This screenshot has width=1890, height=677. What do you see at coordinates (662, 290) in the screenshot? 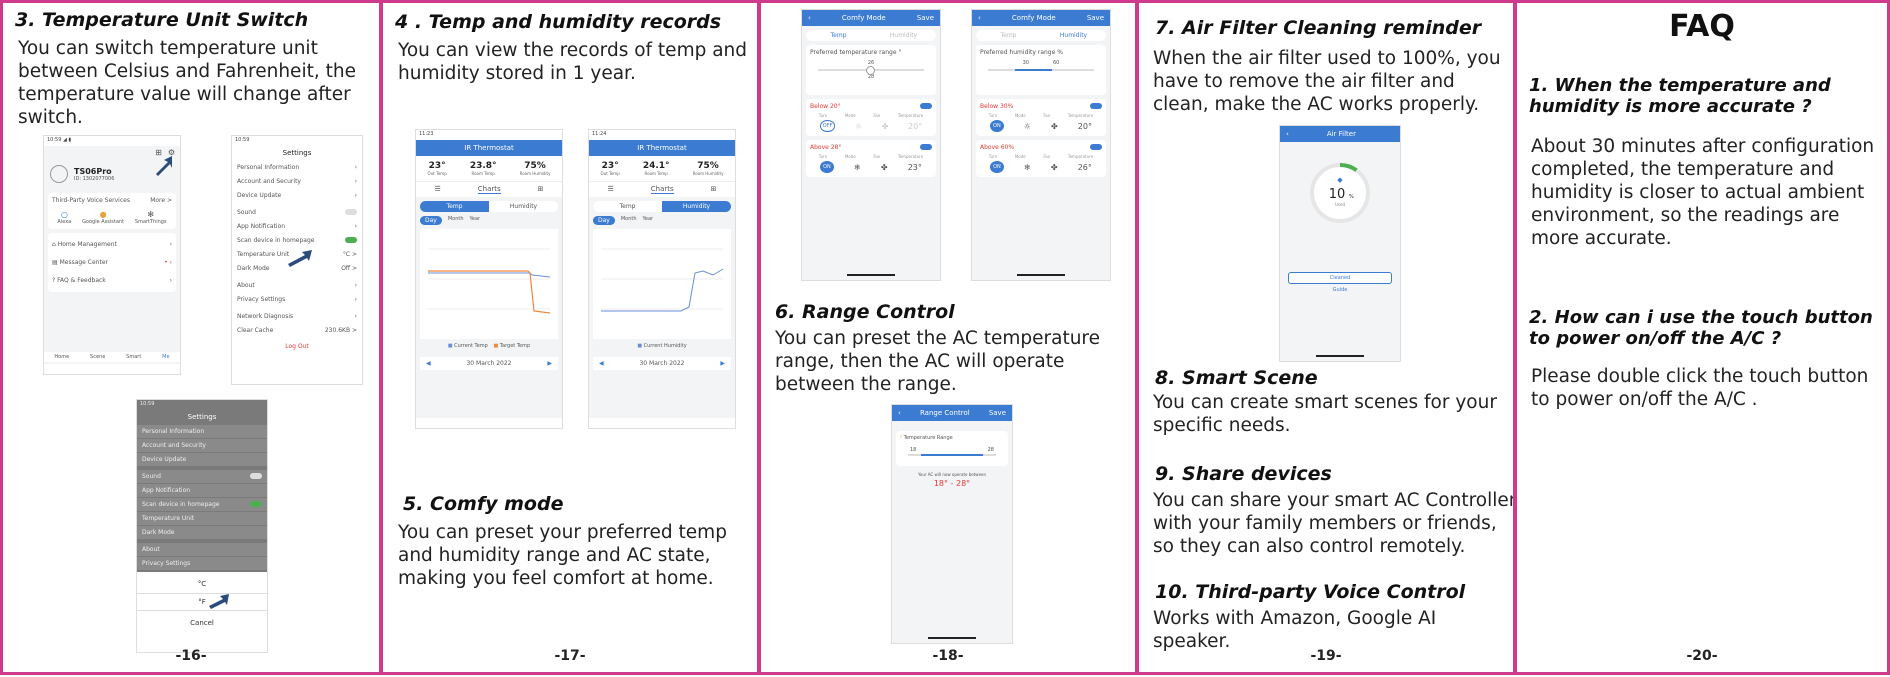
I see `current-humidity-line` at bounding box center [662, 290].